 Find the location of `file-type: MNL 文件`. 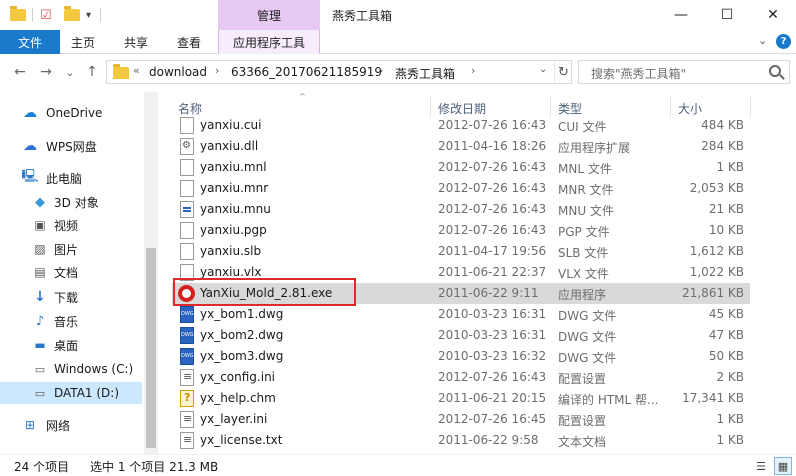

file-type: MNL 文件 is located at coordinates (585, 169).